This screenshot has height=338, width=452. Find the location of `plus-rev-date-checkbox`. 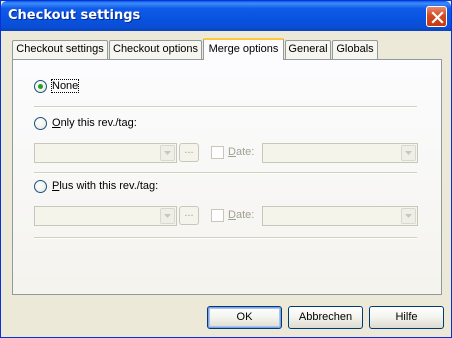

plus-rev-date-checkbox is located at coordinates (217, 215).